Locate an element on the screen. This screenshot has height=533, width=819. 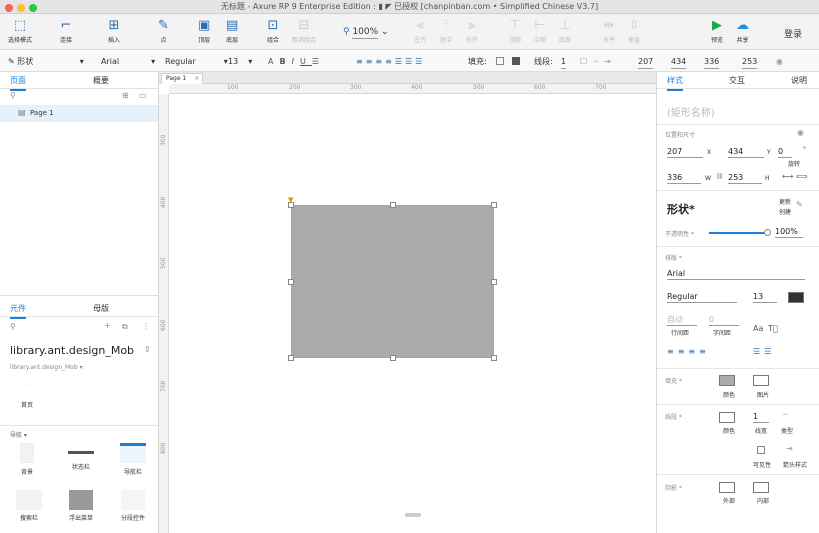
add-folder-icon: ▭ is located at coordinates (143, 95).